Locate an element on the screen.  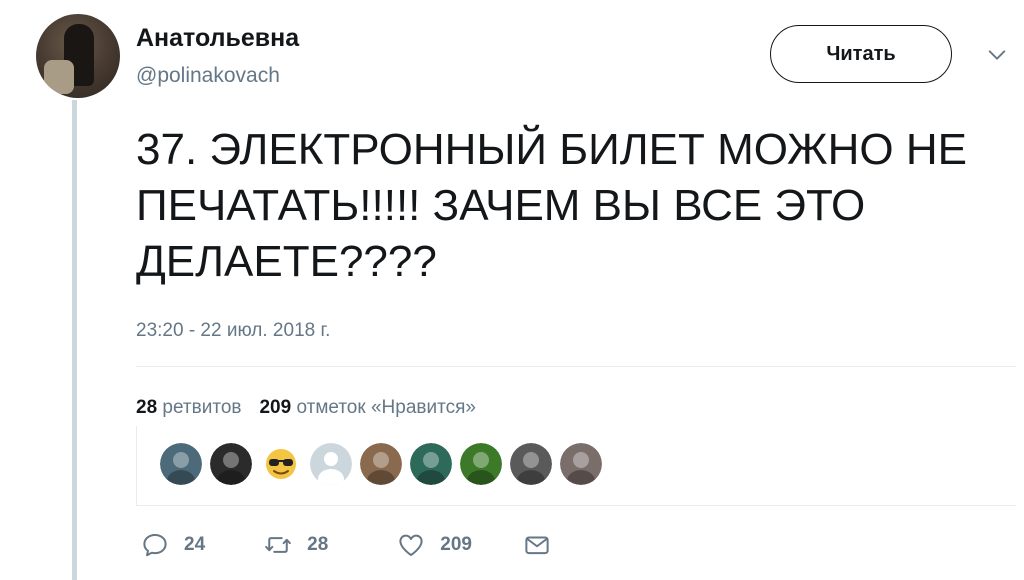
likers-list is located at coordinates (381, 464).